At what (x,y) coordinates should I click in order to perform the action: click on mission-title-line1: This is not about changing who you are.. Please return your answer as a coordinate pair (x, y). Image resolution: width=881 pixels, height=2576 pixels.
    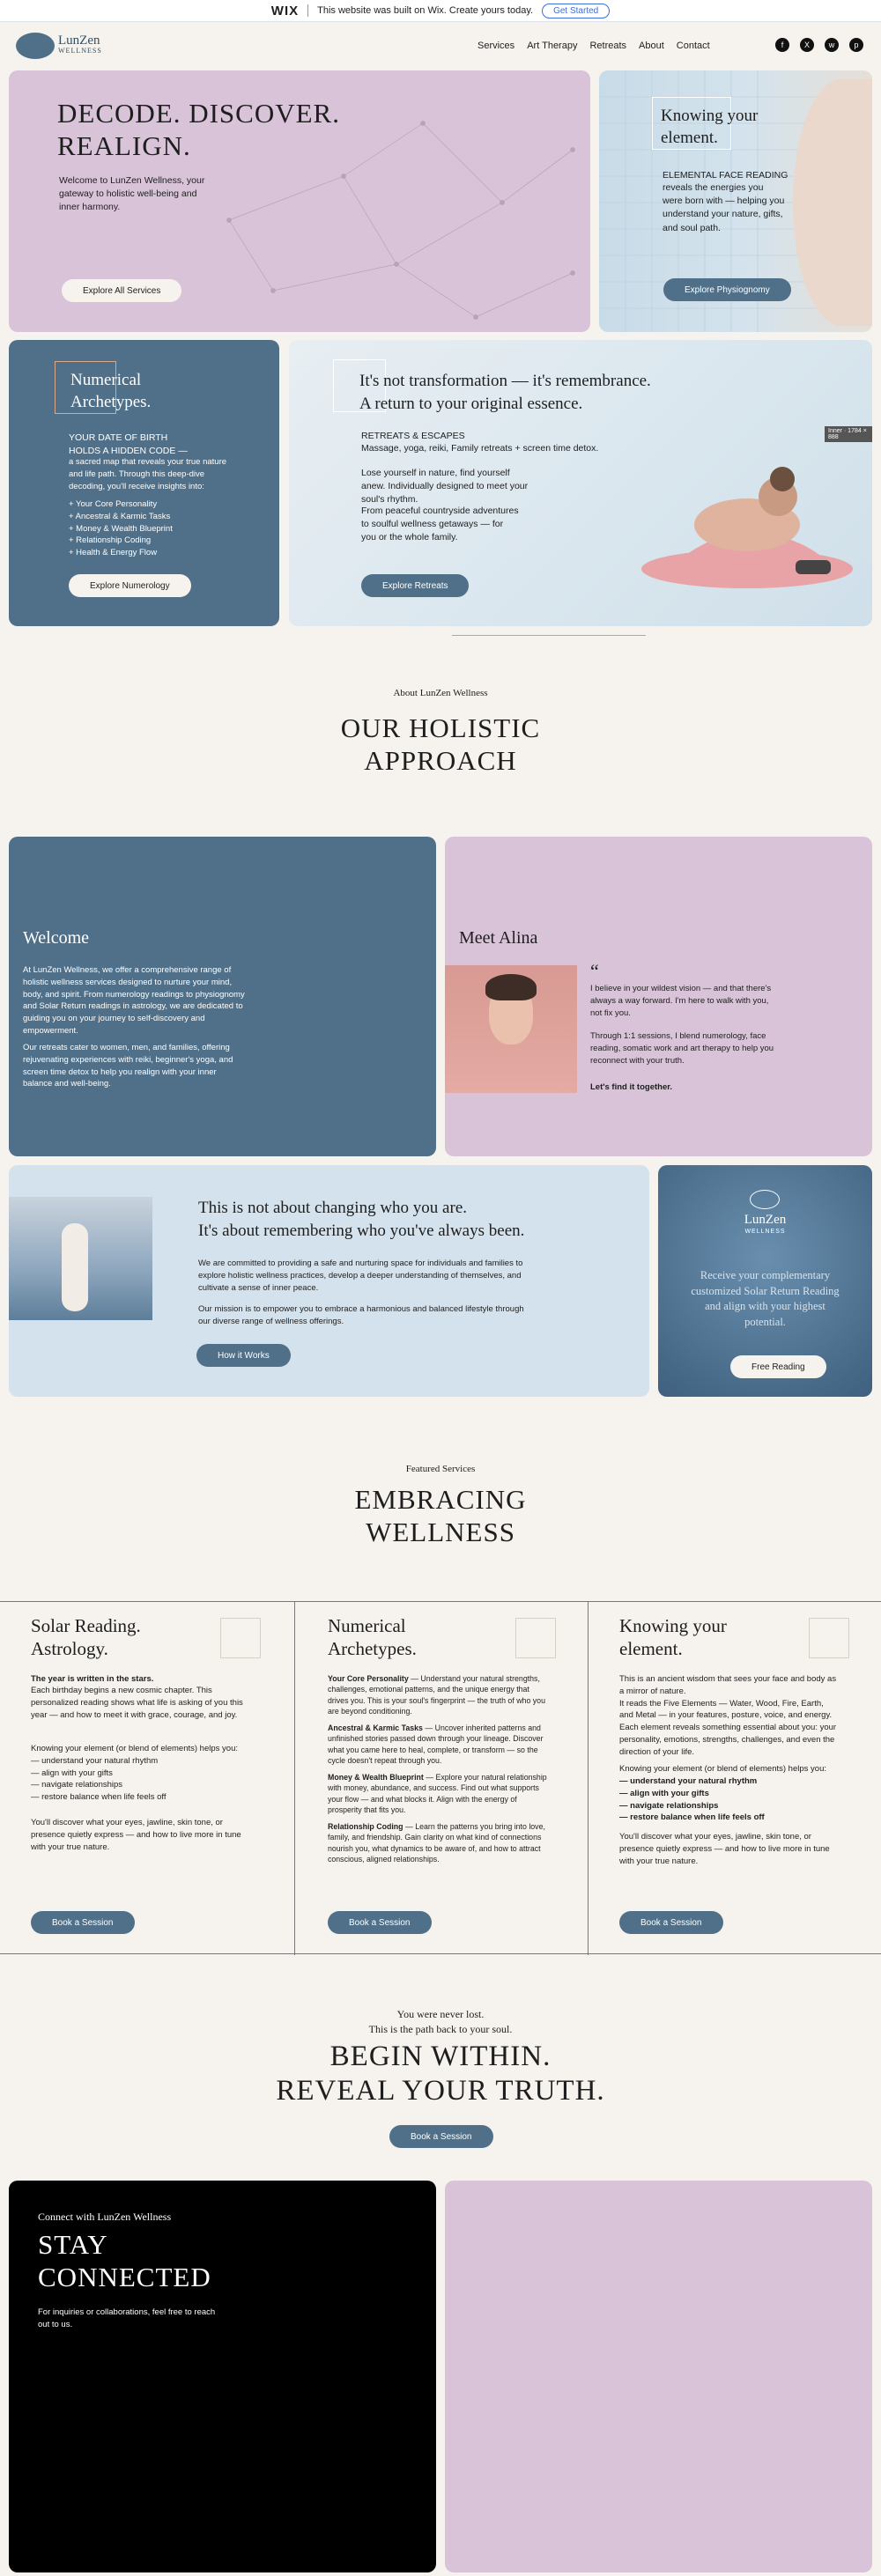
    Looking at the image, I should click on (333, 1208).